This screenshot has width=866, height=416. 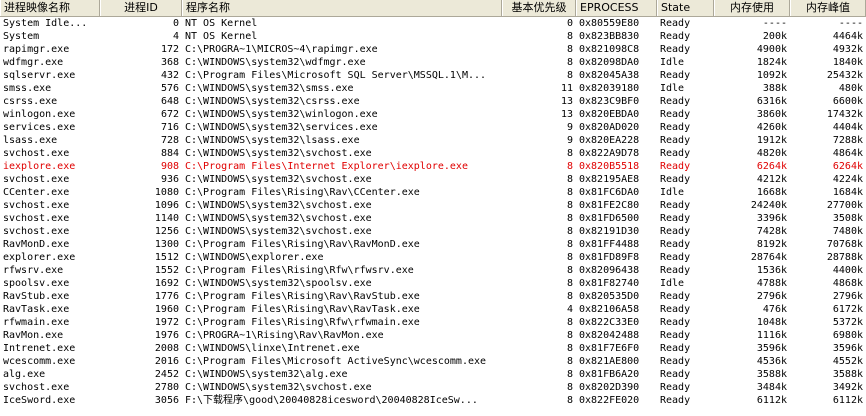 What do you see at coordinates (342, 8) in the screenshot?
I see `column-header-path: 程序名称` at bounding box center [342, 8].